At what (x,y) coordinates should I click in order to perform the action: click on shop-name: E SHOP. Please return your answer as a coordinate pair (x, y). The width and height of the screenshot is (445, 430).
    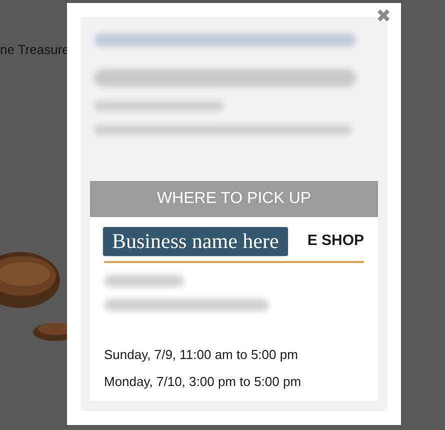
    Looking at the image, I should click on (335, 240).